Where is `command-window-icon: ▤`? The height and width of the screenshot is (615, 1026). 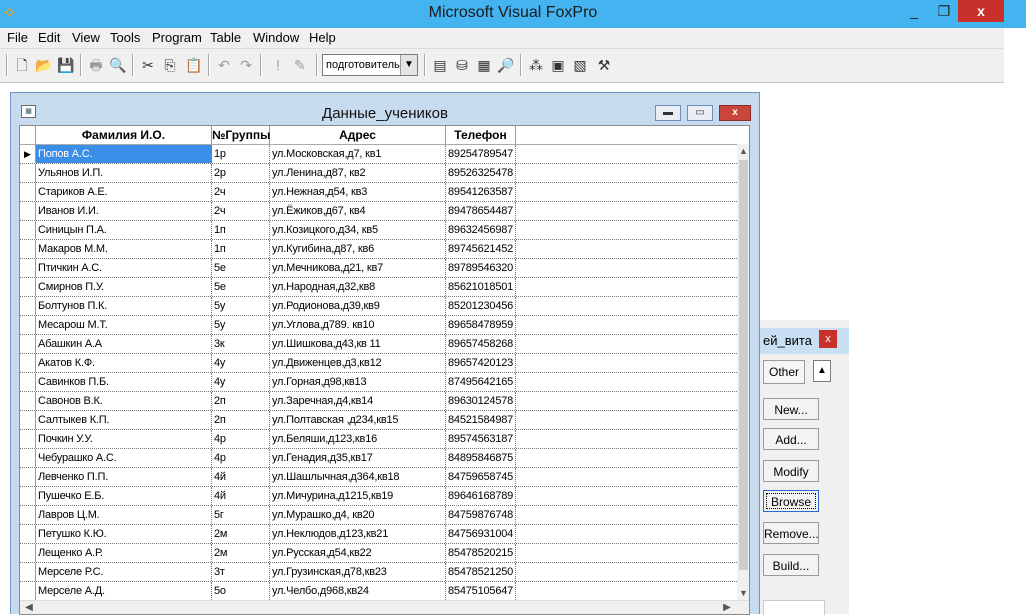
command-window-icon: ▤ is located at coordinates (440, 65).